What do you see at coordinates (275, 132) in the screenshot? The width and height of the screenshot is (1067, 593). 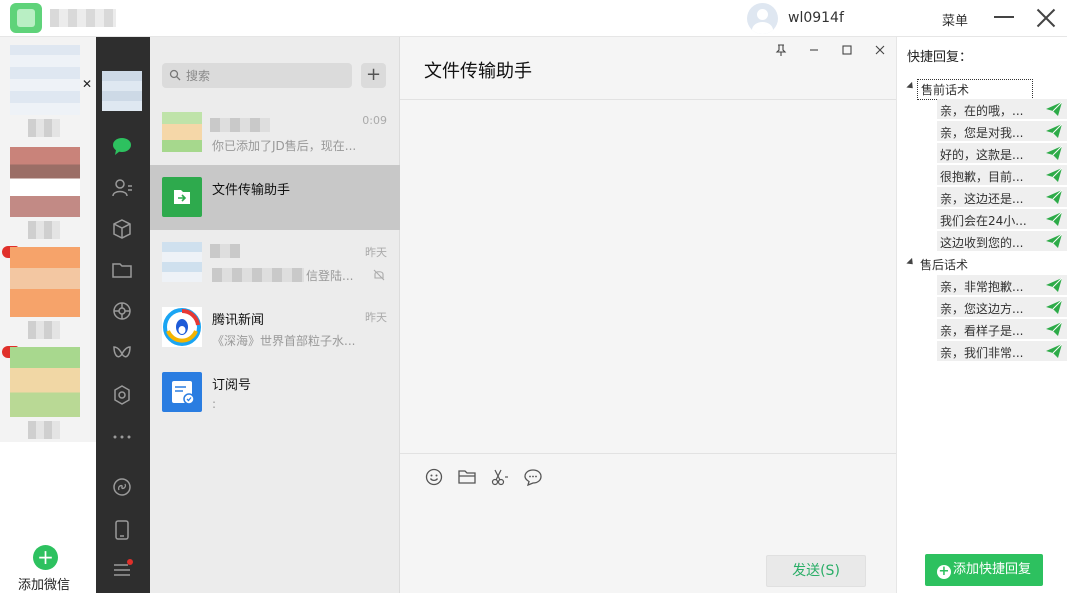 I see `chat-item: 你已添加了JD售后，现在... 0:09` at bounding box center [275, 132].